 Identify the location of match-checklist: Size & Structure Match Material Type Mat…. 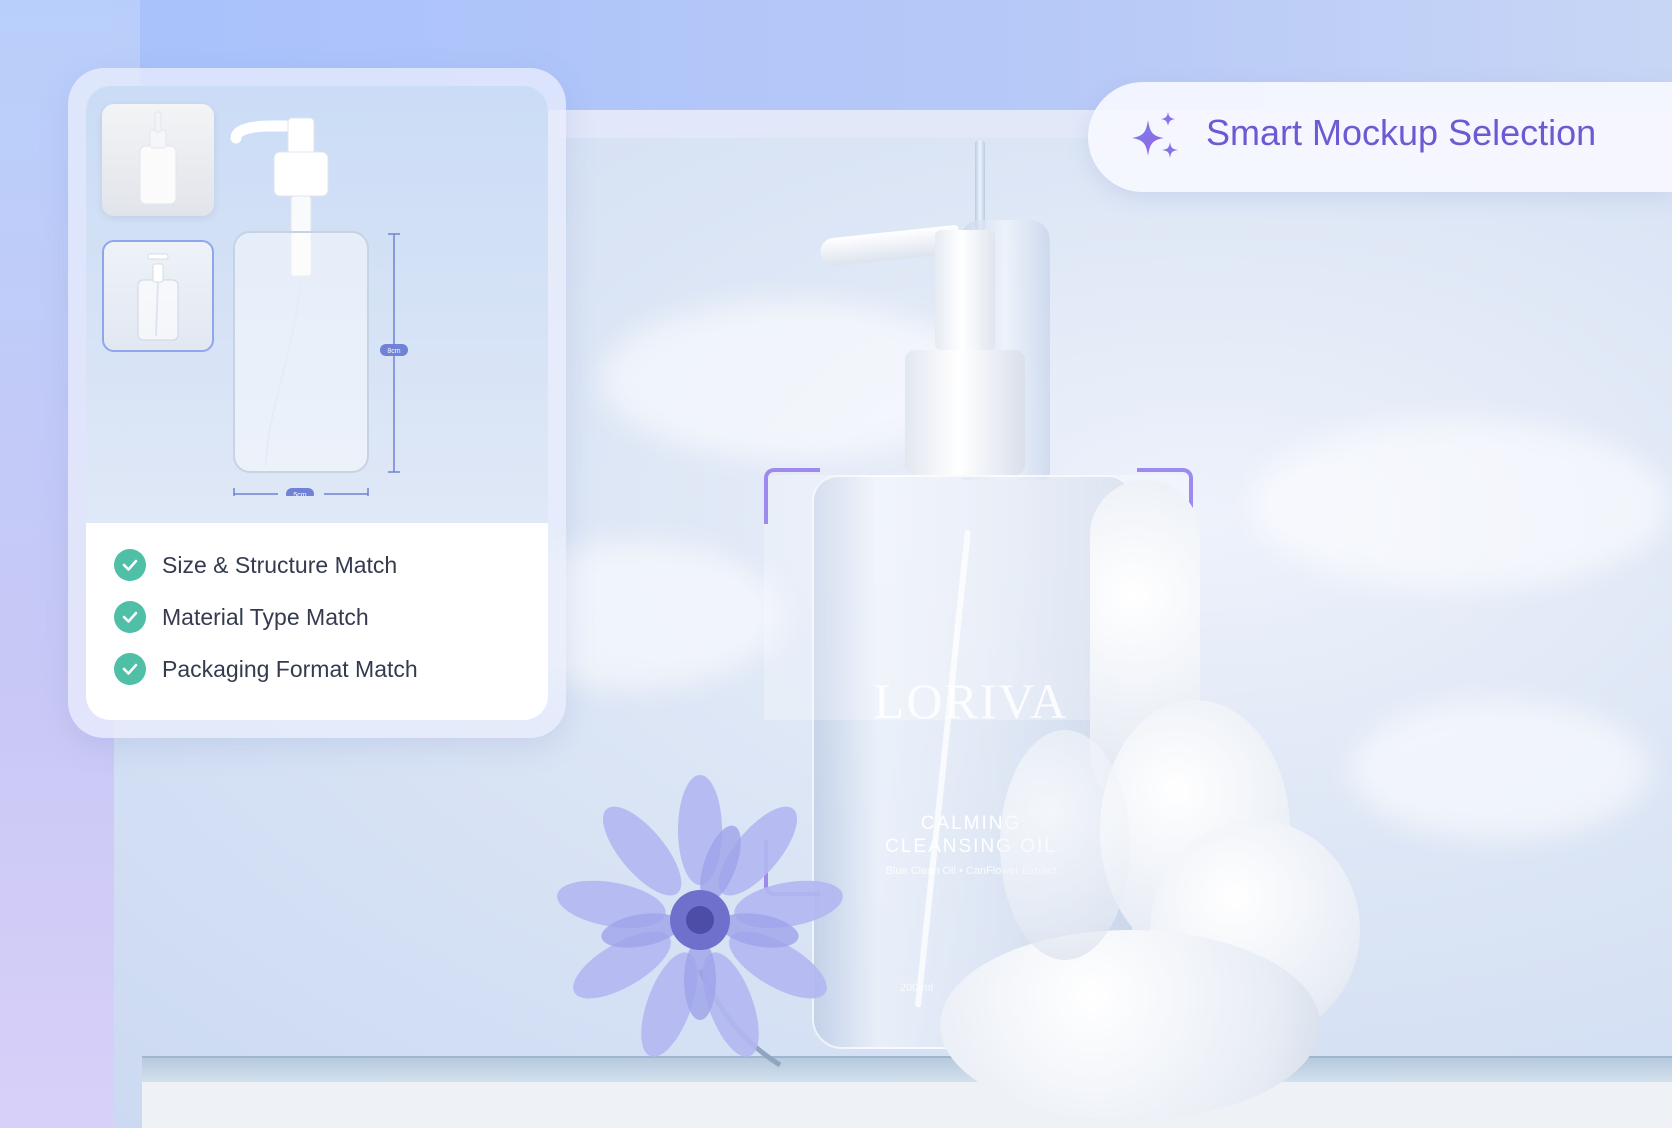
(317, 604).